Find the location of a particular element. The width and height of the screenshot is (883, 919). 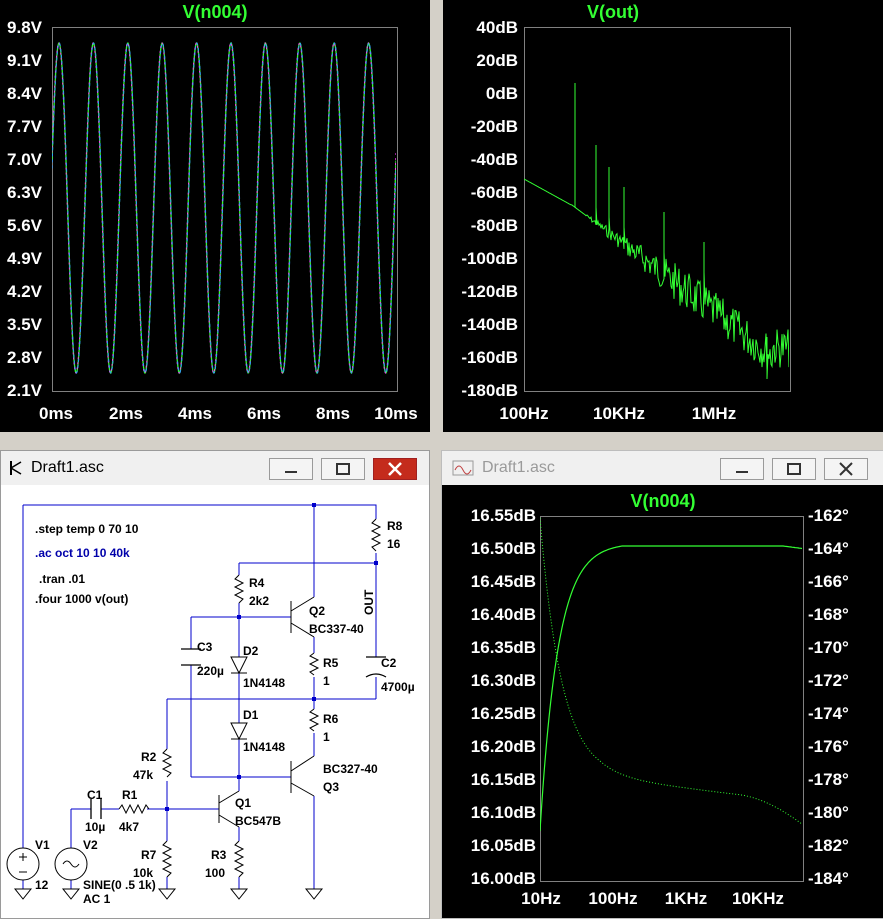

ac-maximize-button is located at coordinates (794, 469).